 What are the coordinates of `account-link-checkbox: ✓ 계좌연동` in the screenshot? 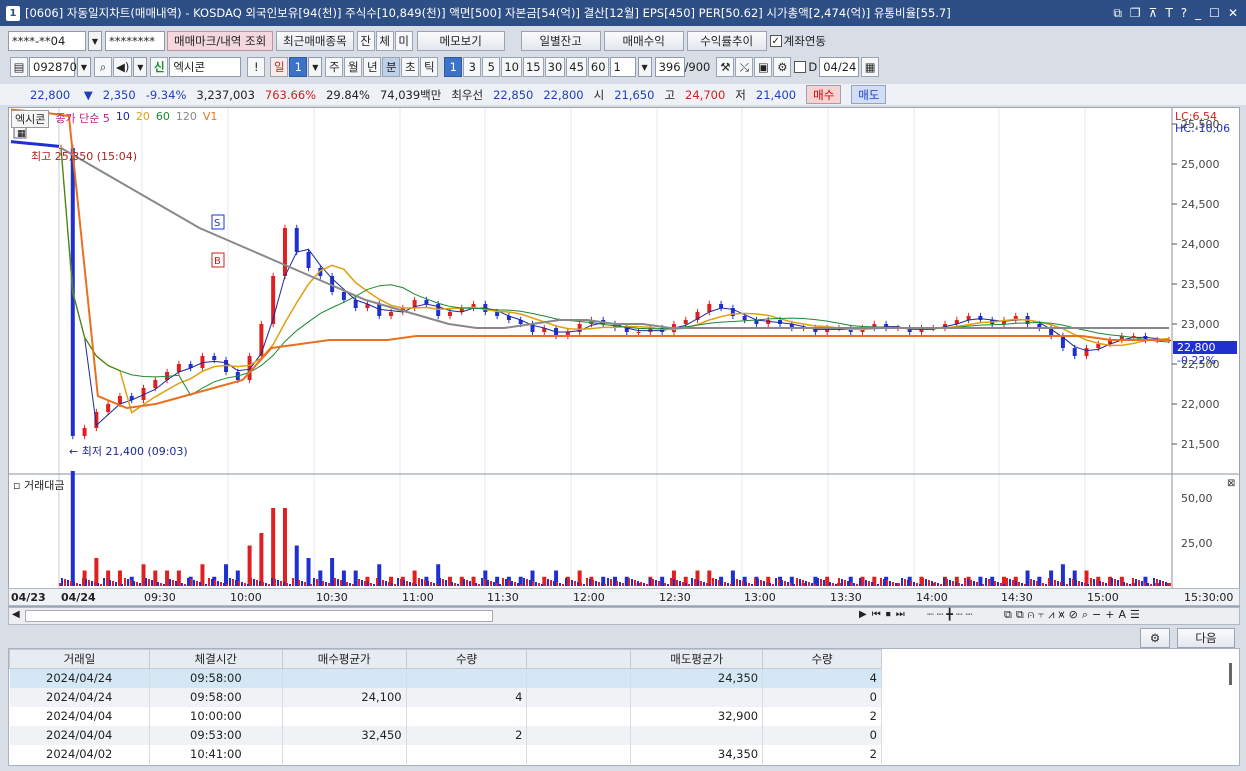 It's located at (797, 41).